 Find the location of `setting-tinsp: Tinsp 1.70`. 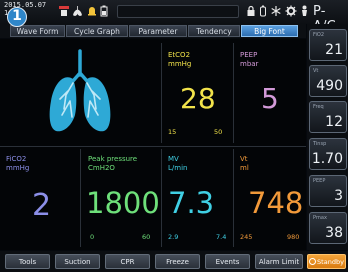

setting-tinsp: Tinsp 1.70 is located at coordinates (328, 154).